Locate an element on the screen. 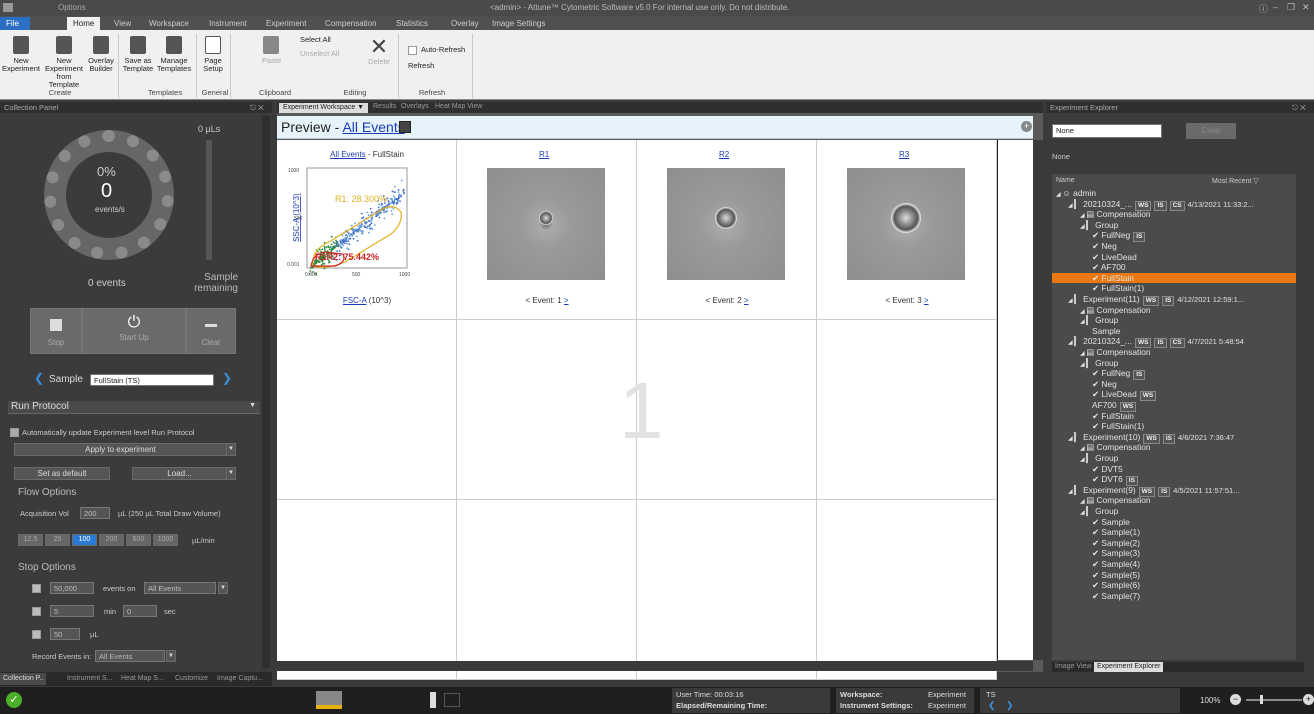  delete-button: ✕ Delete is located at coordinates (379, 51).